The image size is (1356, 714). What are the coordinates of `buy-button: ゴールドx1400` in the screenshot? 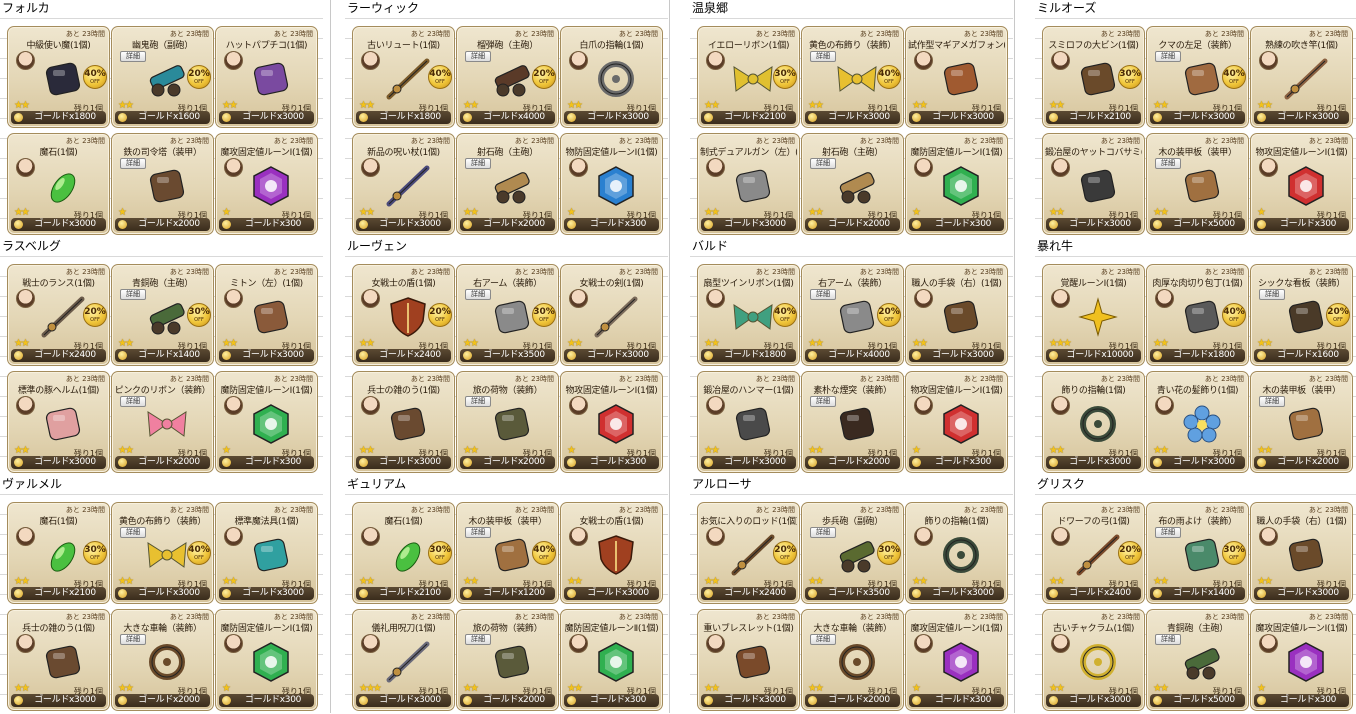 It's located at (1197, 593).